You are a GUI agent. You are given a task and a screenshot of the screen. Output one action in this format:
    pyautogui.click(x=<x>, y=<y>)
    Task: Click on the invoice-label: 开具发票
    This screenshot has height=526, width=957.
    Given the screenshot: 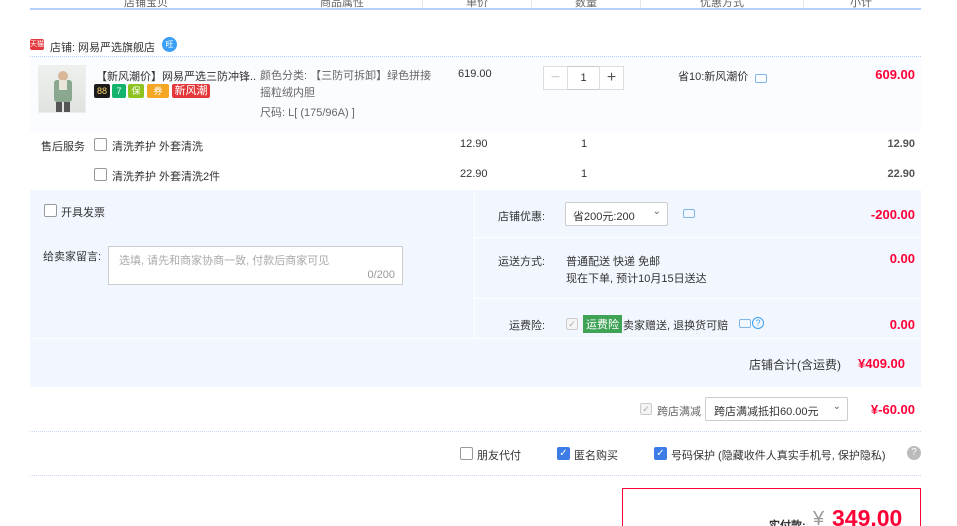 What is the action you would take?
    pyautogui.click(x=83, y=213)
    